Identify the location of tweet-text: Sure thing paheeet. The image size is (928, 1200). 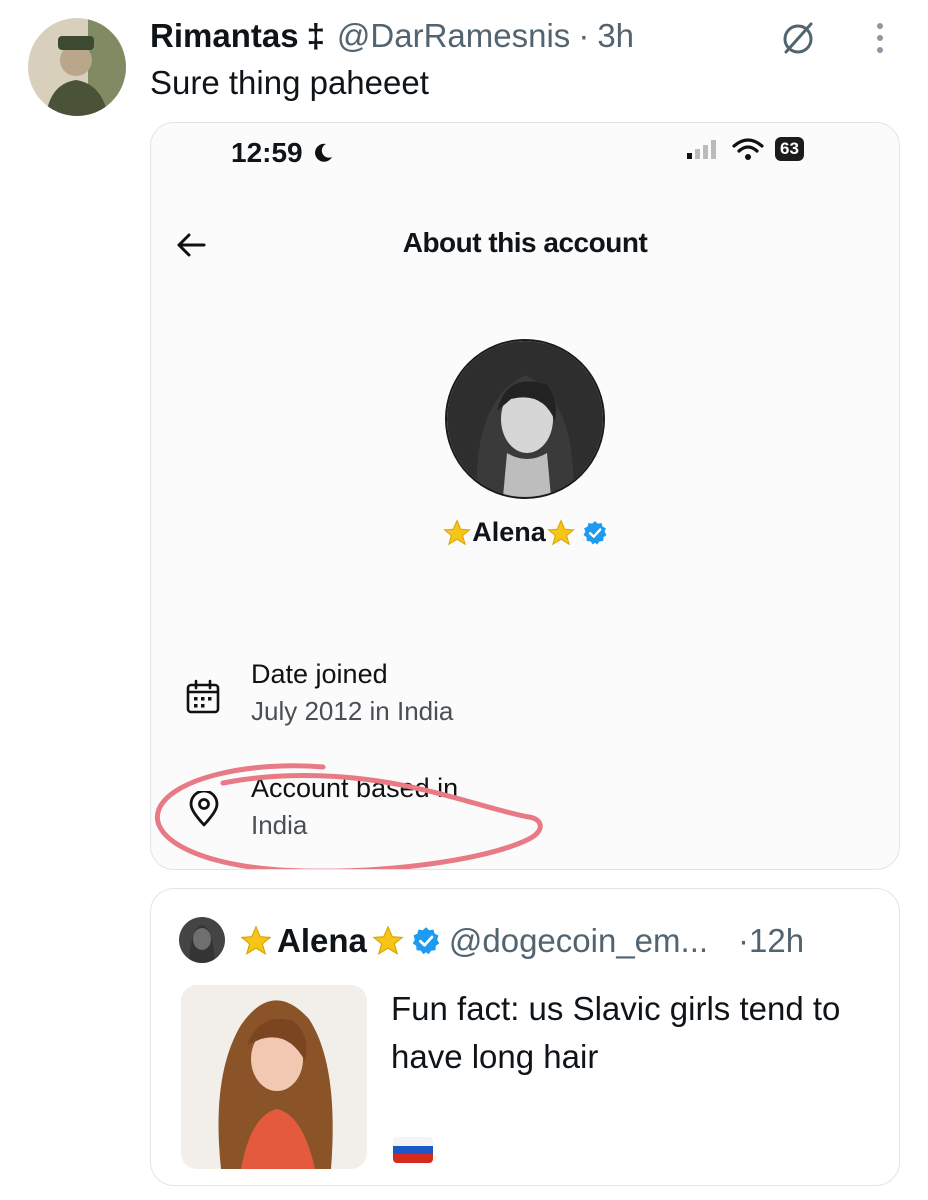
(289, 82).